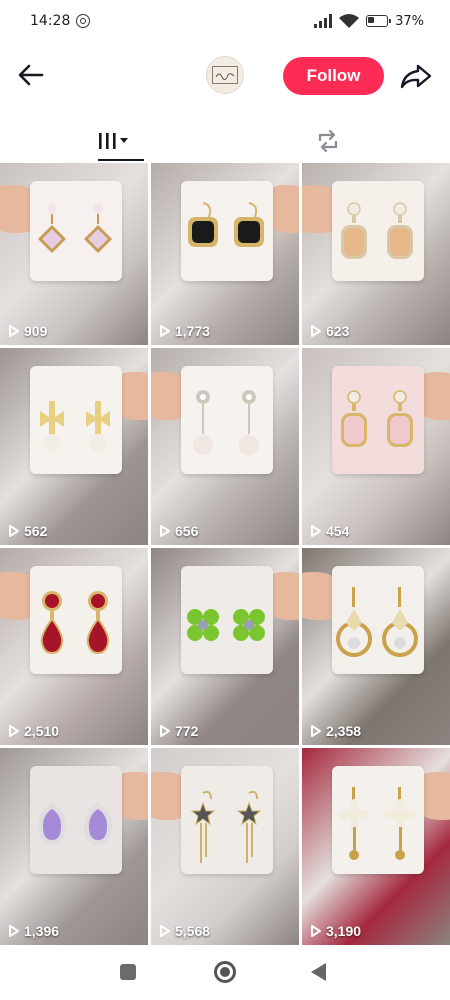 The image size is (450, 1000). What do you see at coordinates (193, 331) in the screenshot?
I see `view-count-label: 1,773` at bounding box center [193, 331].